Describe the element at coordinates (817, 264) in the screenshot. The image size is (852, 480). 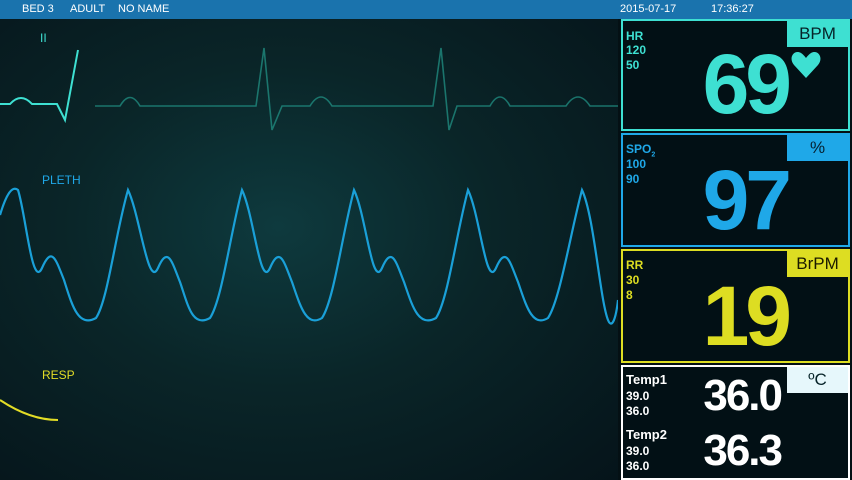
I see `rr-unit: BrPM` at that location.